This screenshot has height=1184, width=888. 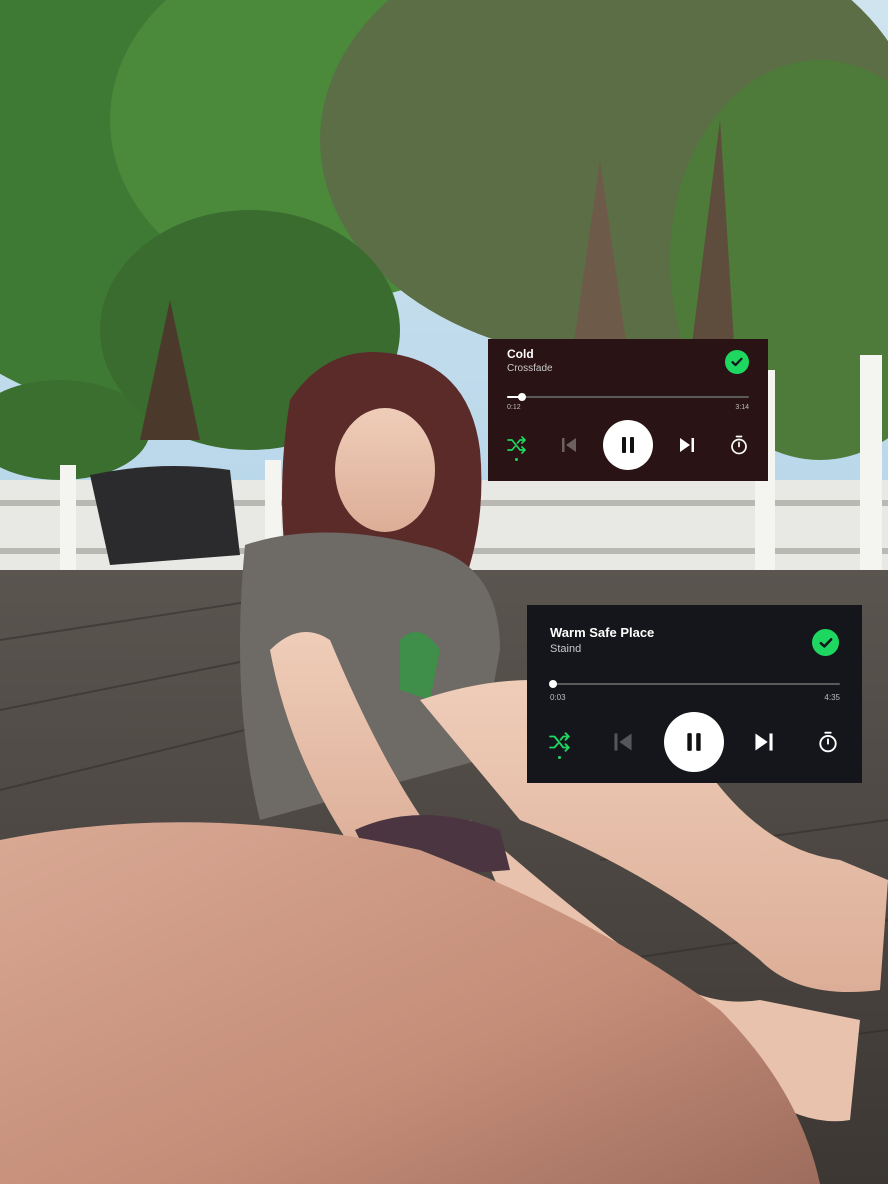 What do you see at coordinates (514, 407) in the screenshot?
I see `elapsed-time: 0:12` at bounding box center [514, 407].